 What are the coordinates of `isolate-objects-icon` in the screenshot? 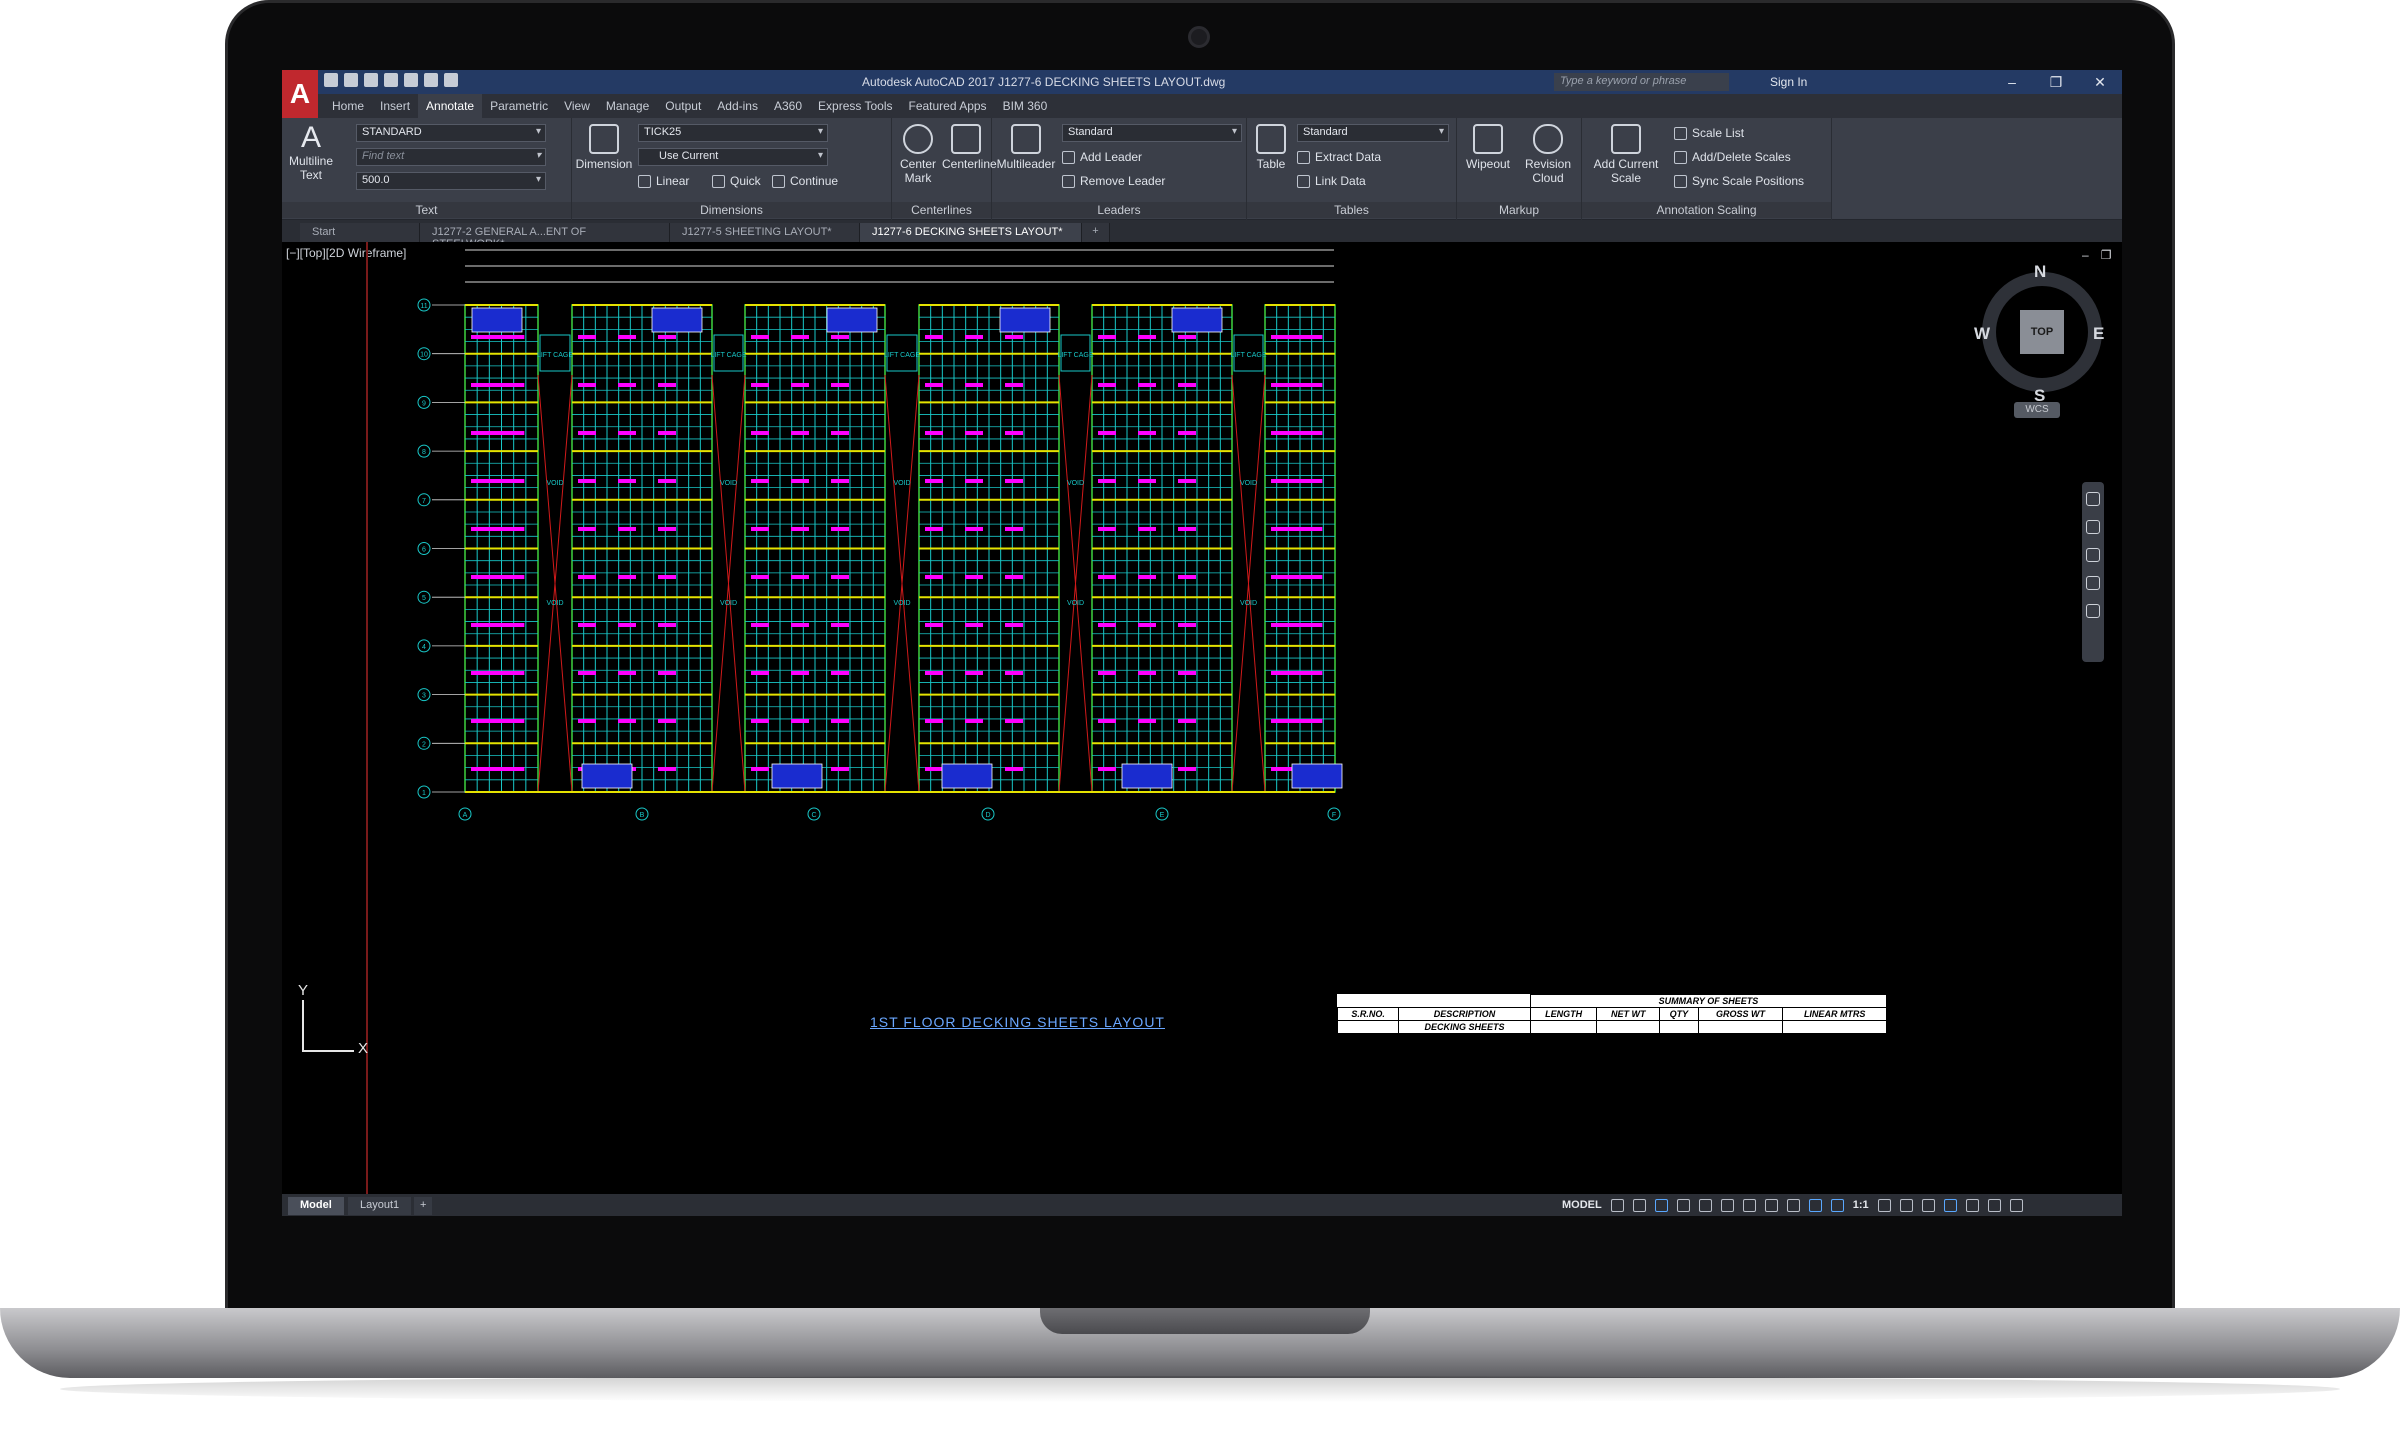 It's located at (1950, 1205).